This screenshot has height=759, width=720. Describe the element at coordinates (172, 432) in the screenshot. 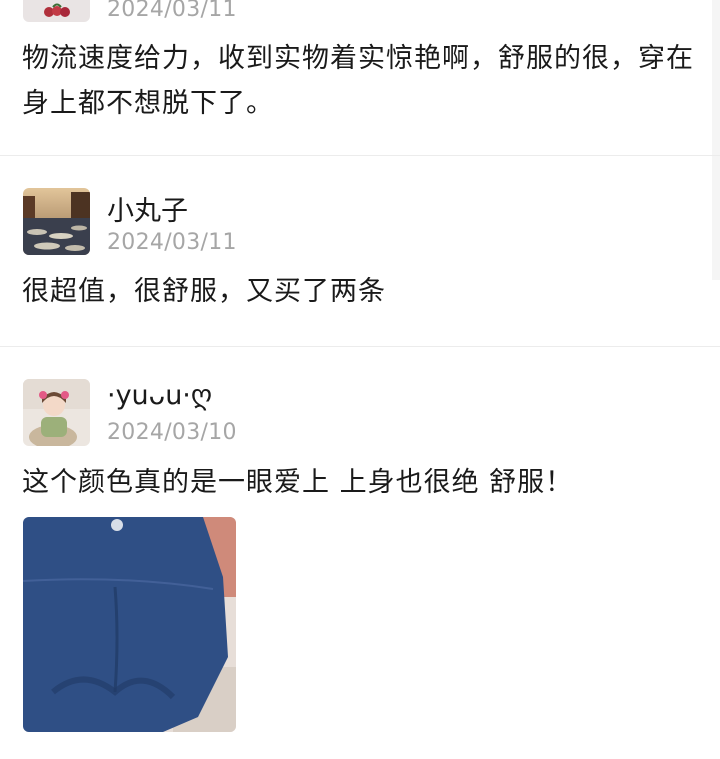

I see `review-date: 2024/03/10` at that location.